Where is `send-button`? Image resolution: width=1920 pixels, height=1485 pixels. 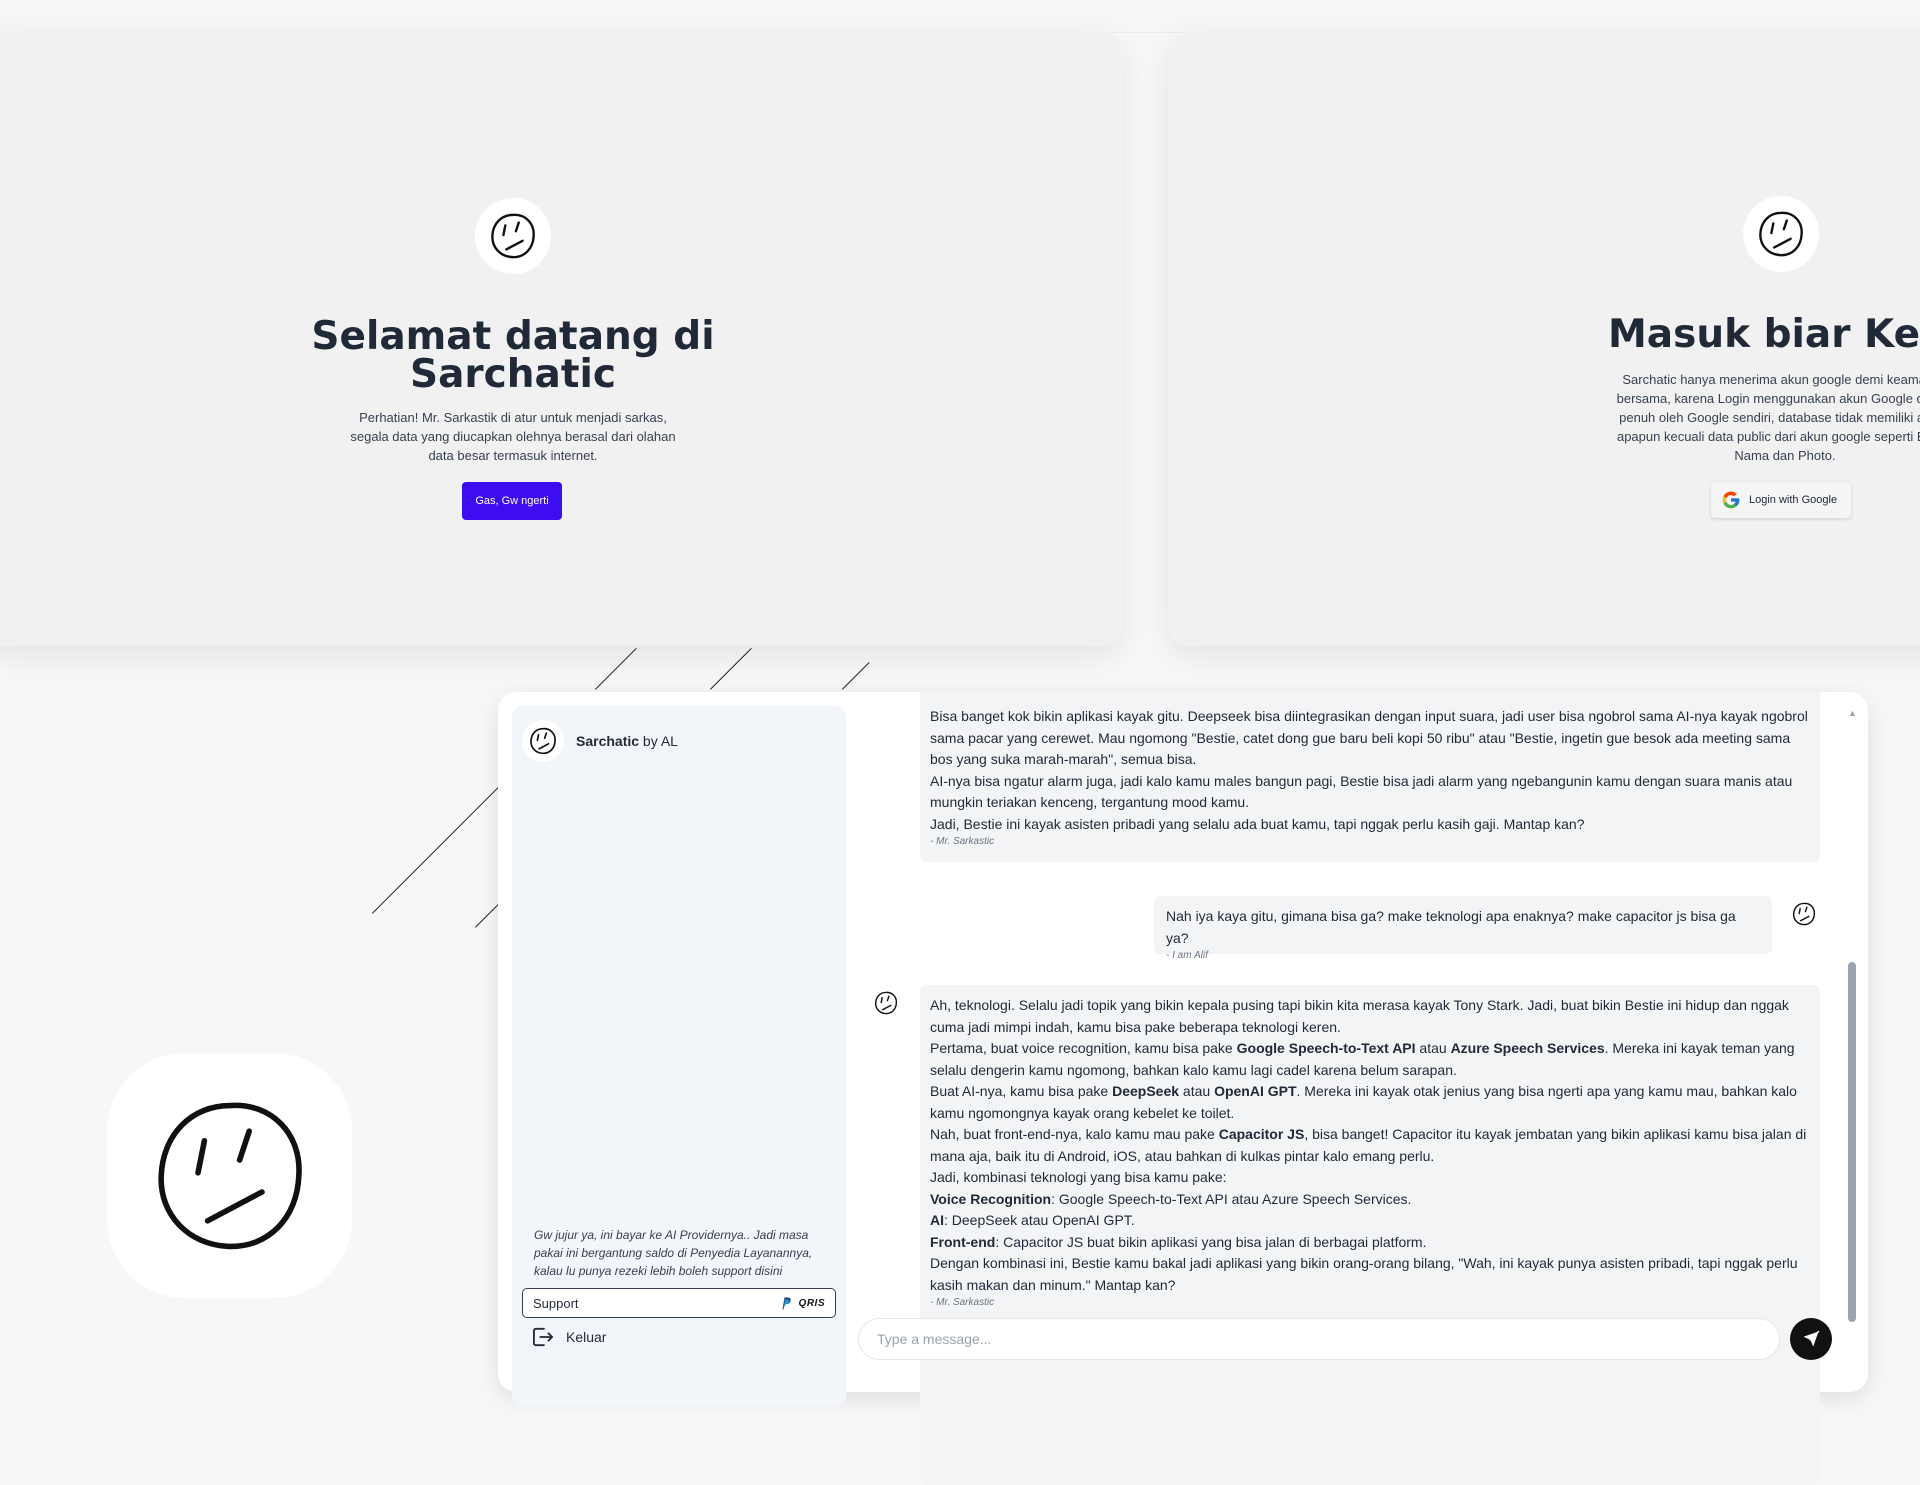 send-button is located at coordinates (1811, 1339).